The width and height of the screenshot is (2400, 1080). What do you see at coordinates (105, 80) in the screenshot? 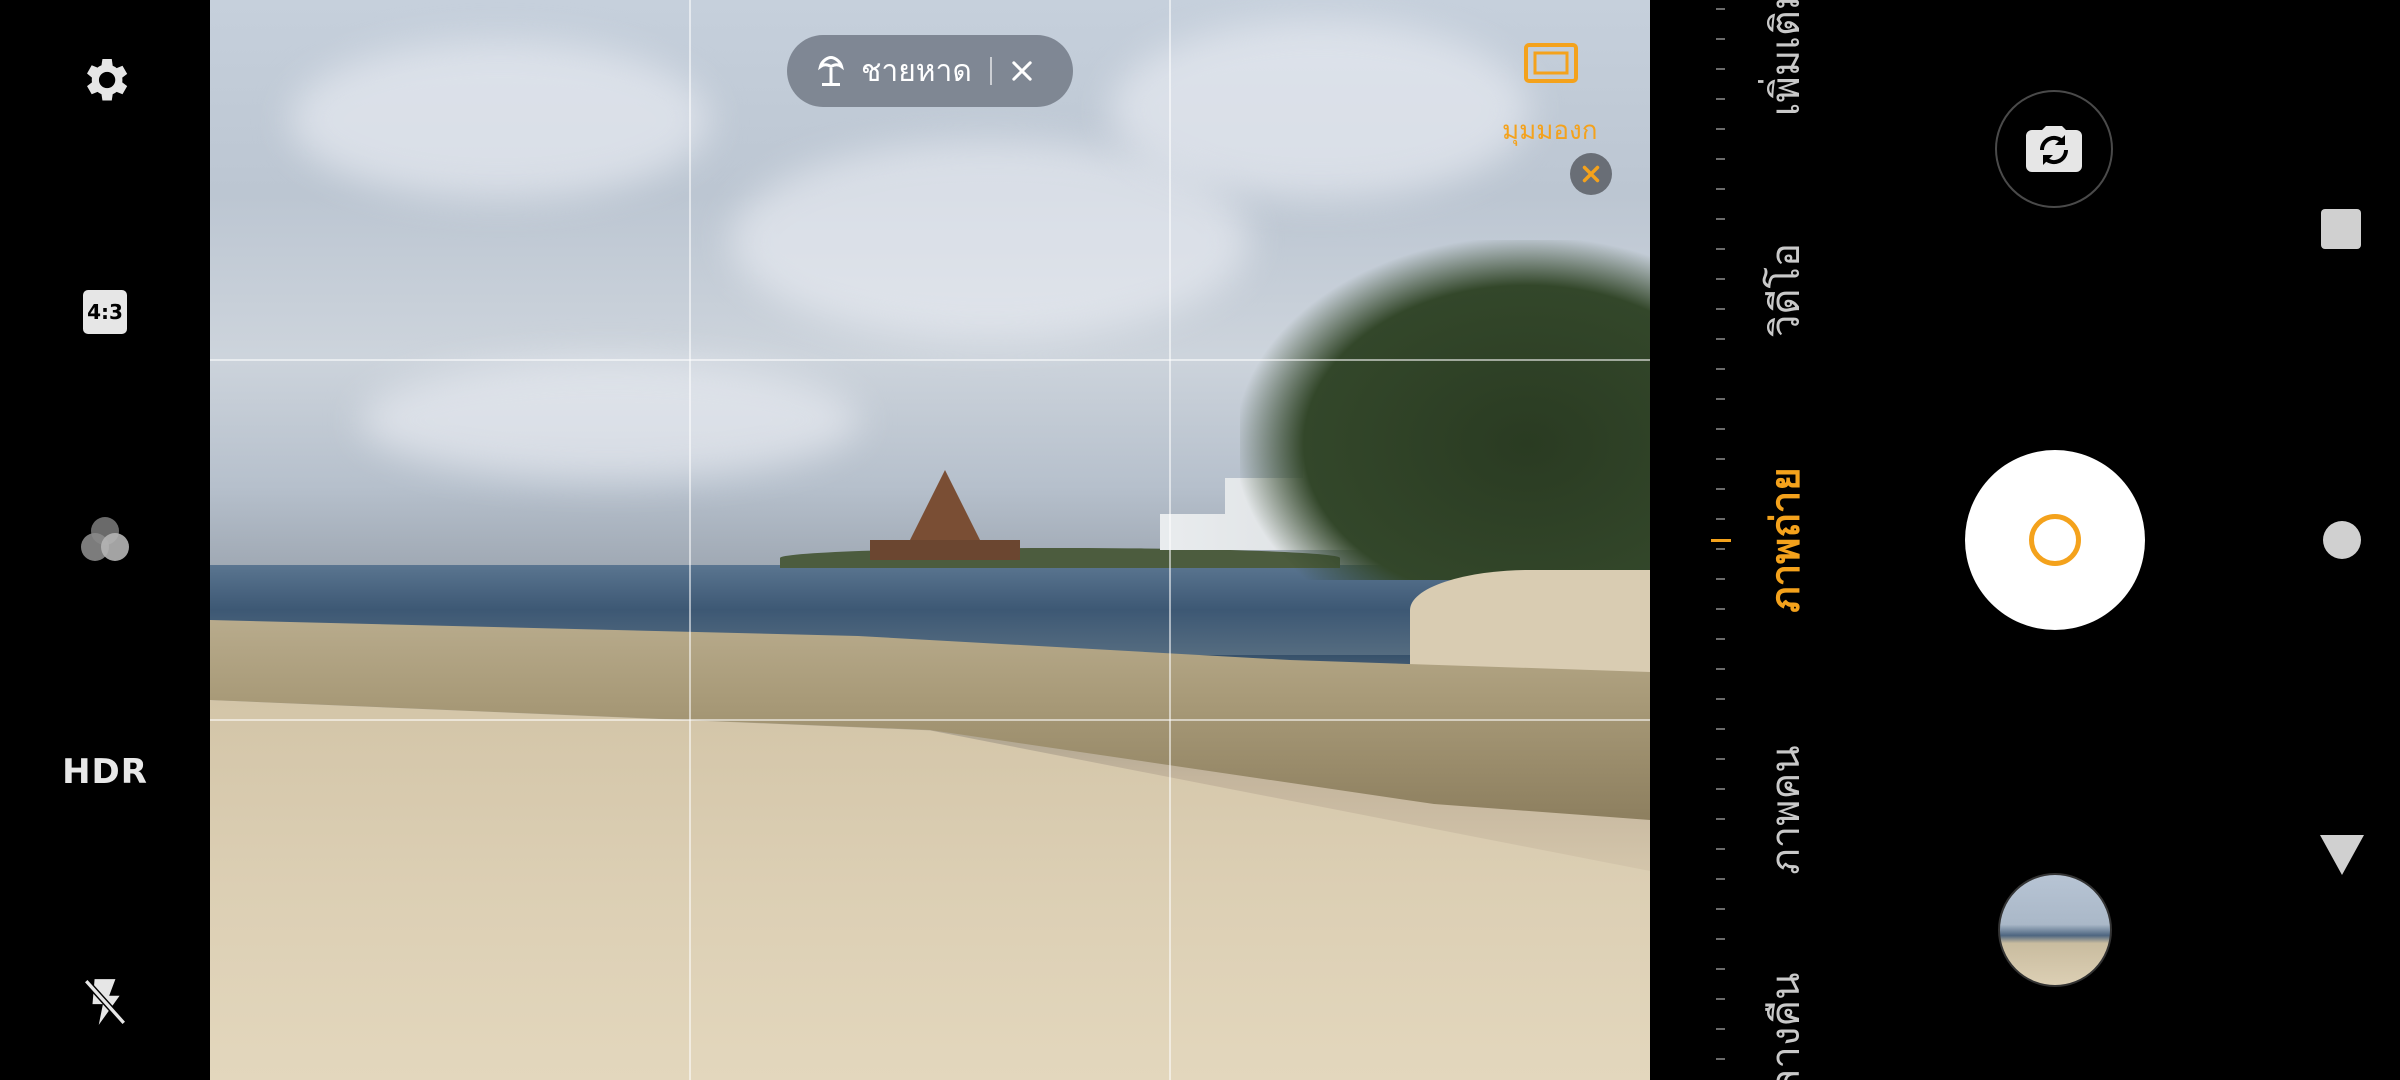
I see `settings-gear-icon` at bounding box center [105, 80].